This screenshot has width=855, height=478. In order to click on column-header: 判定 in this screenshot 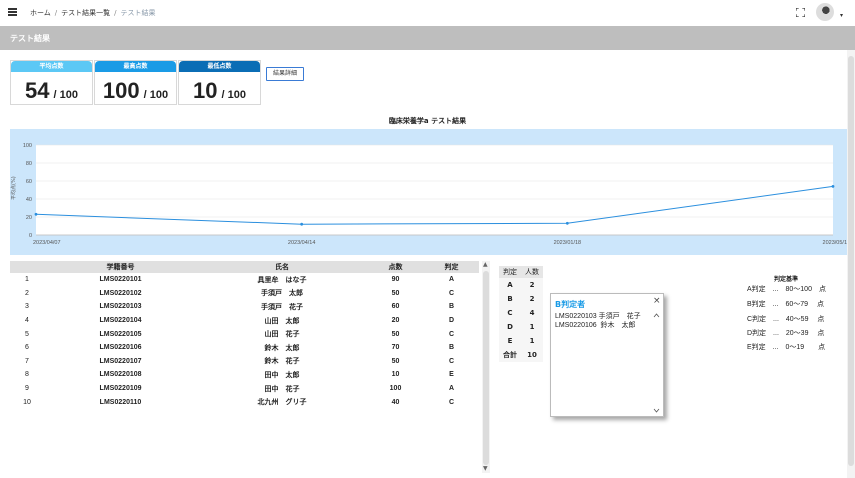, I will do `click(451, 267)`.